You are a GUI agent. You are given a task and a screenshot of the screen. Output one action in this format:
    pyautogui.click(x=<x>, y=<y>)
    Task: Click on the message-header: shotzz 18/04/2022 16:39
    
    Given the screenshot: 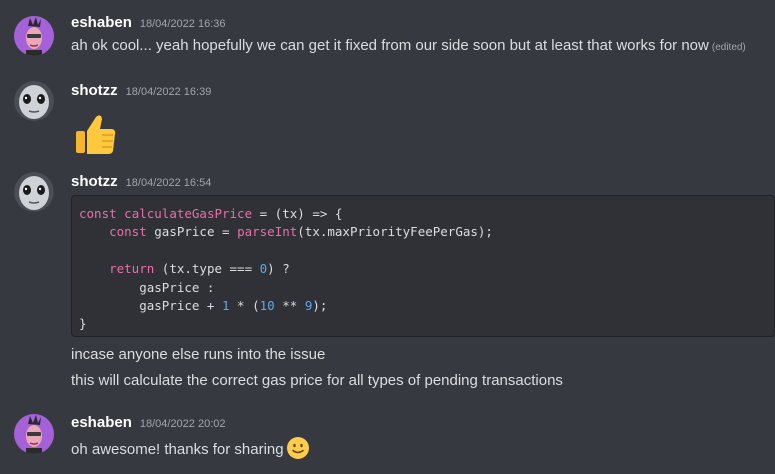 What is the action you would take?
    pyautogui.click(x=141, y=91)
    